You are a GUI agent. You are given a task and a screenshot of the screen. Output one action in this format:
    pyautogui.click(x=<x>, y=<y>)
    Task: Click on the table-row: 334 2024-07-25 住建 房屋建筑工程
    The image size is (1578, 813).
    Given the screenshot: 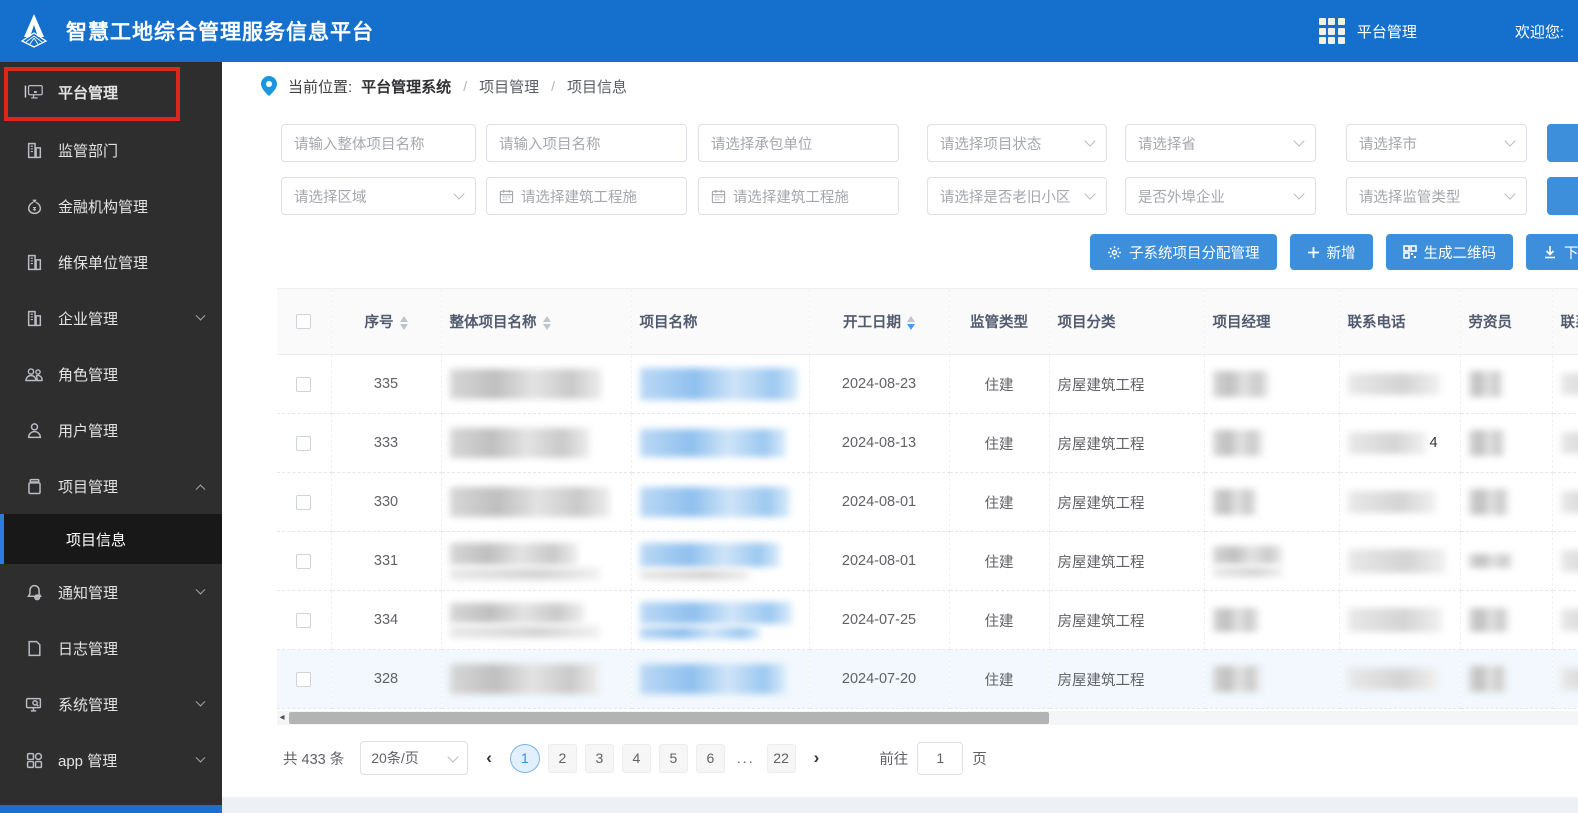 What is the action you would take?
    pyautogui.click(x=927, y=620)
    